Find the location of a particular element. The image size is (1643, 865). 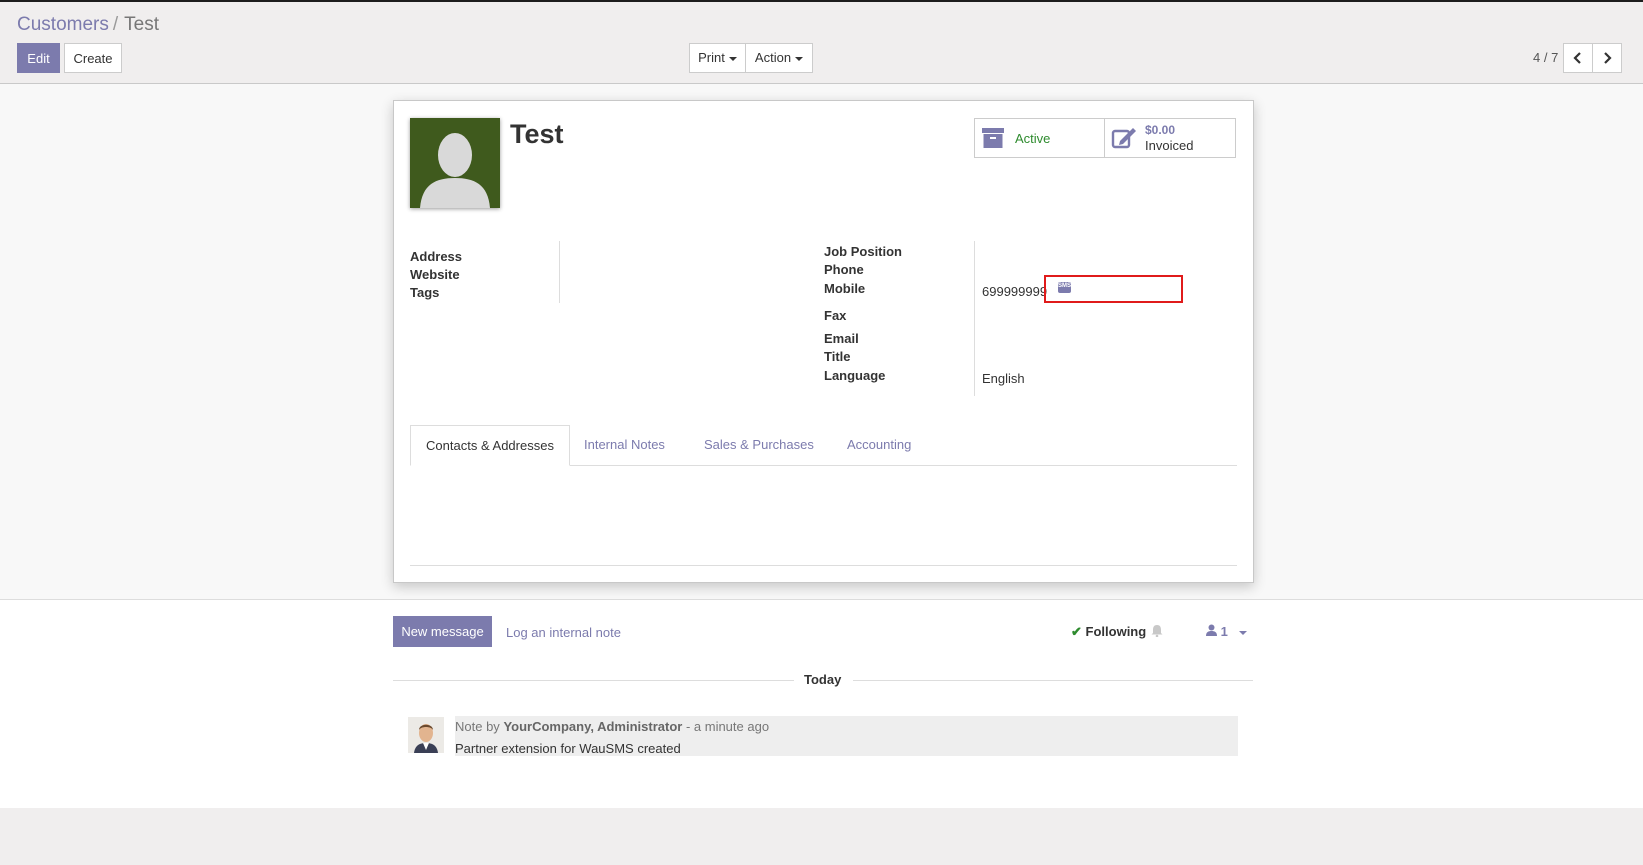

pager-previous-button is located at coordinates (1578, 58).